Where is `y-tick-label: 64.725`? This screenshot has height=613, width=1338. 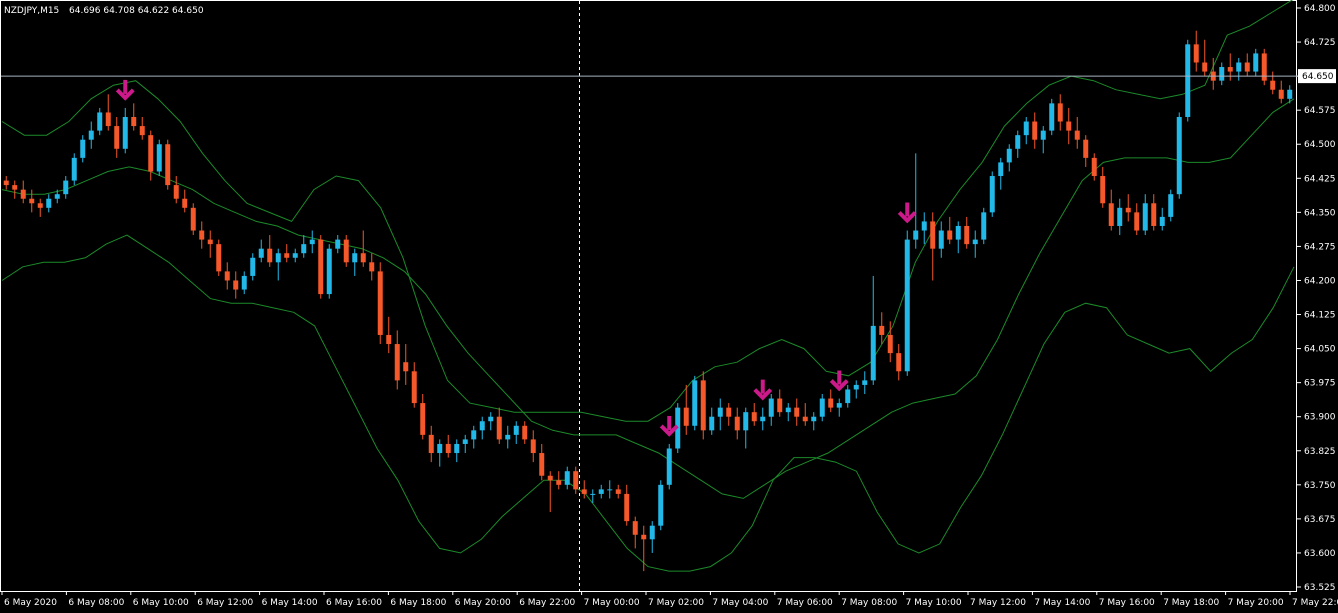 y-tick-label: 64.725 is located at coordinates (1320, 43).